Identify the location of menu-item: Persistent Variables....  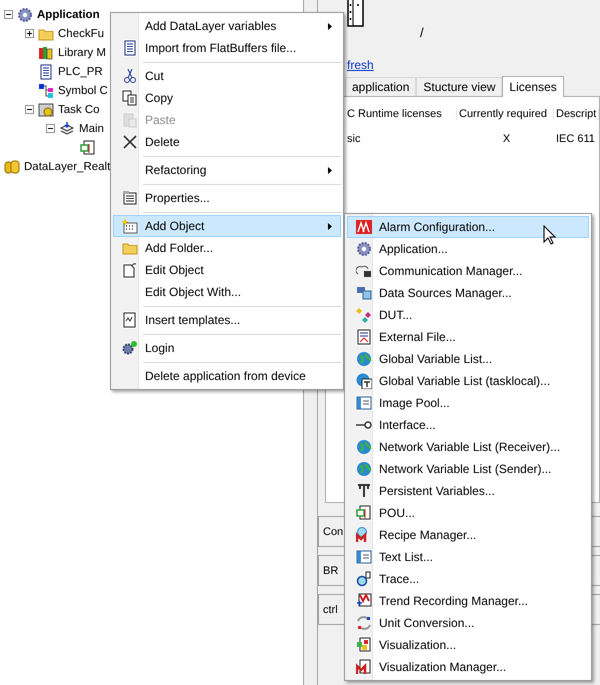
(468, 491).